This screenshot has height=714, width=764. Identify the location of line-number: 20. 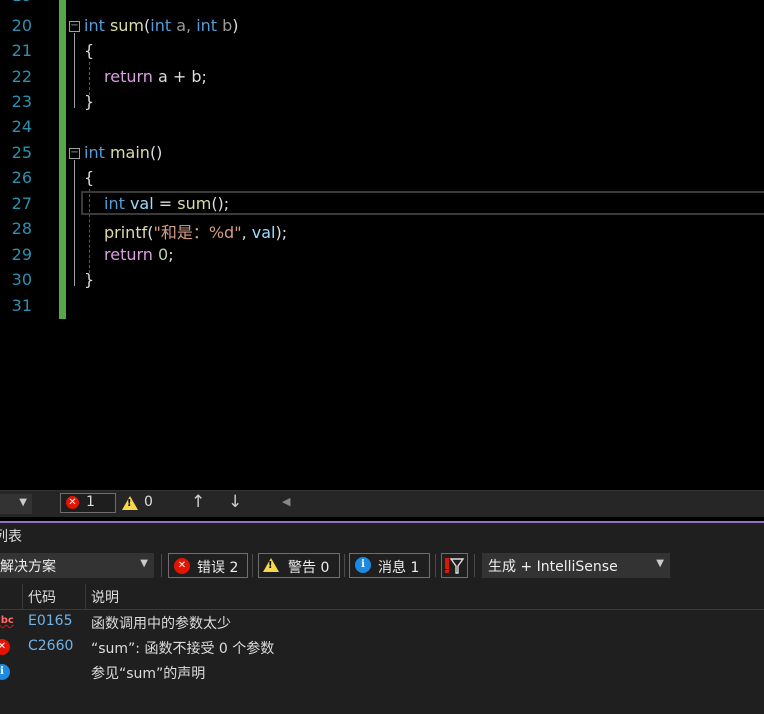
(21, 25).